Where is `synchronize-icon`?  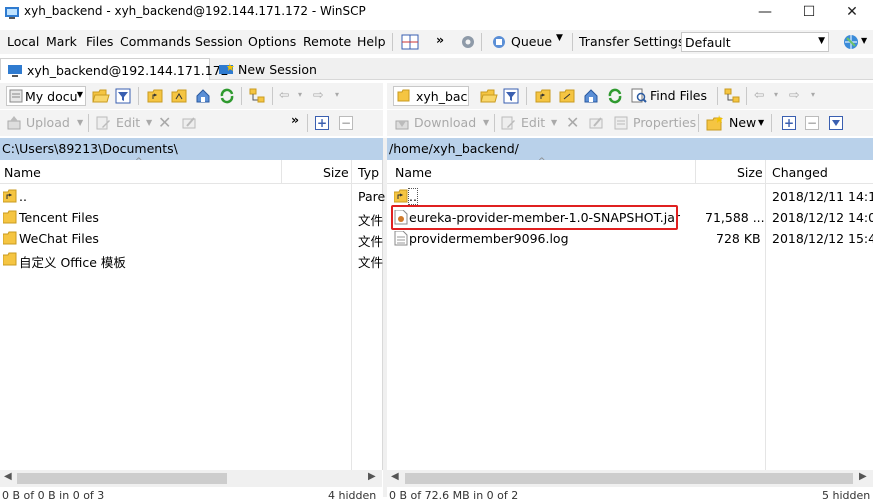 synchronize-icon is located at coordinates (410, 42).